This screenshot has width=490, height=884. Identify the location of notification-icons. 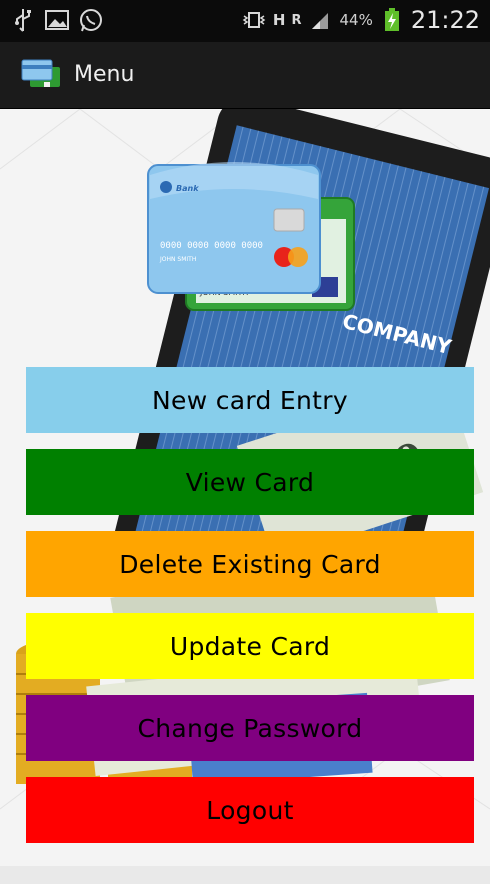
(57, 20).